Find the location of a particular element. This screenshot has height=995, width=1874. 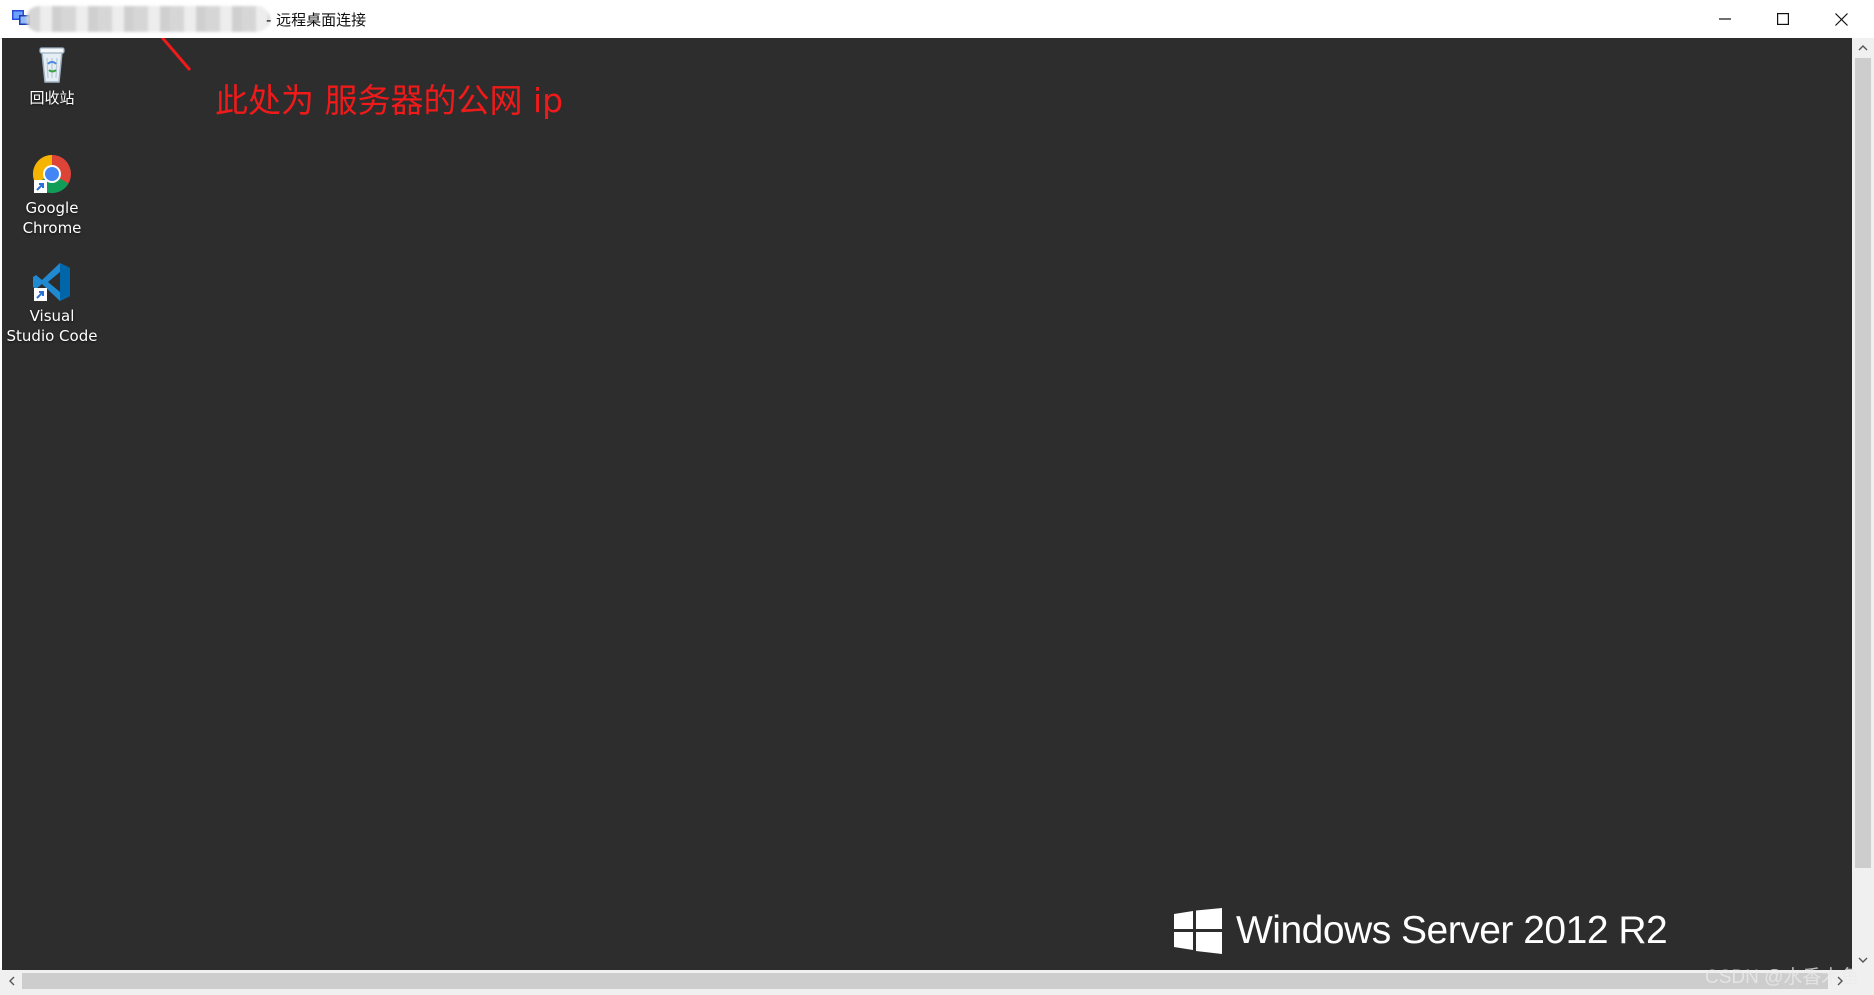

annotation-text: 此处为 服务器的公网 ip is located at coordinates (389, 100).